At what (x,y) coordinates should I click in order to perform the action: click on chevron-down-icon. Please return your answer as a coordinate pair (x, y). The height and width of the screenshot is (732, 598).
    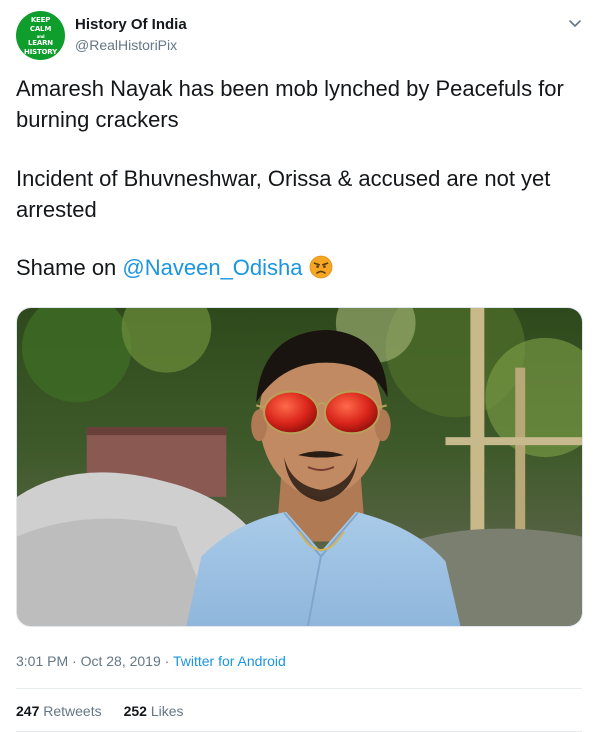
    Looking at the image, I should click on (575, 23).